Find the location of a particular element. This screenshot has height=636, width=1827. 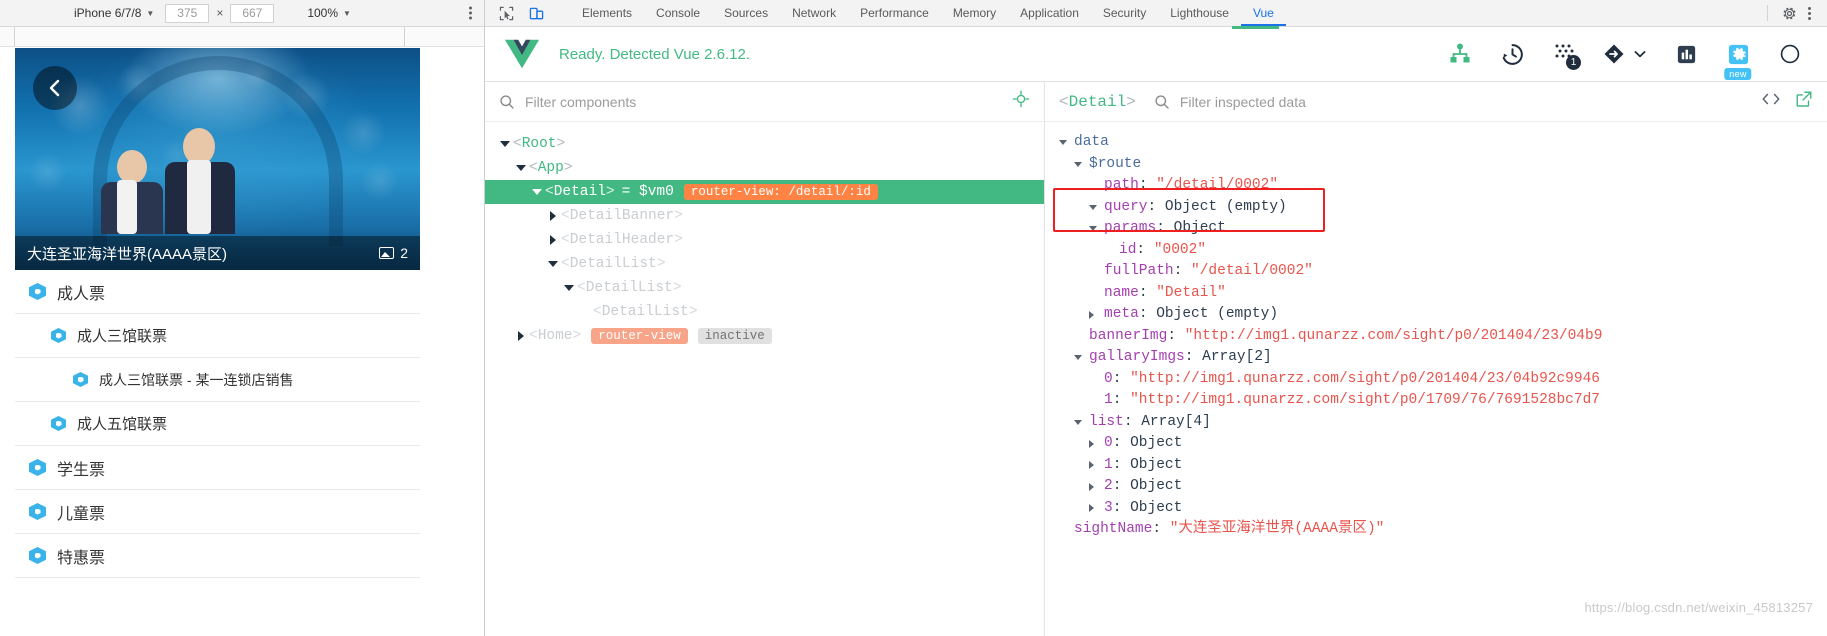

performance-tab-icon is located at coordinates (1686, 54).